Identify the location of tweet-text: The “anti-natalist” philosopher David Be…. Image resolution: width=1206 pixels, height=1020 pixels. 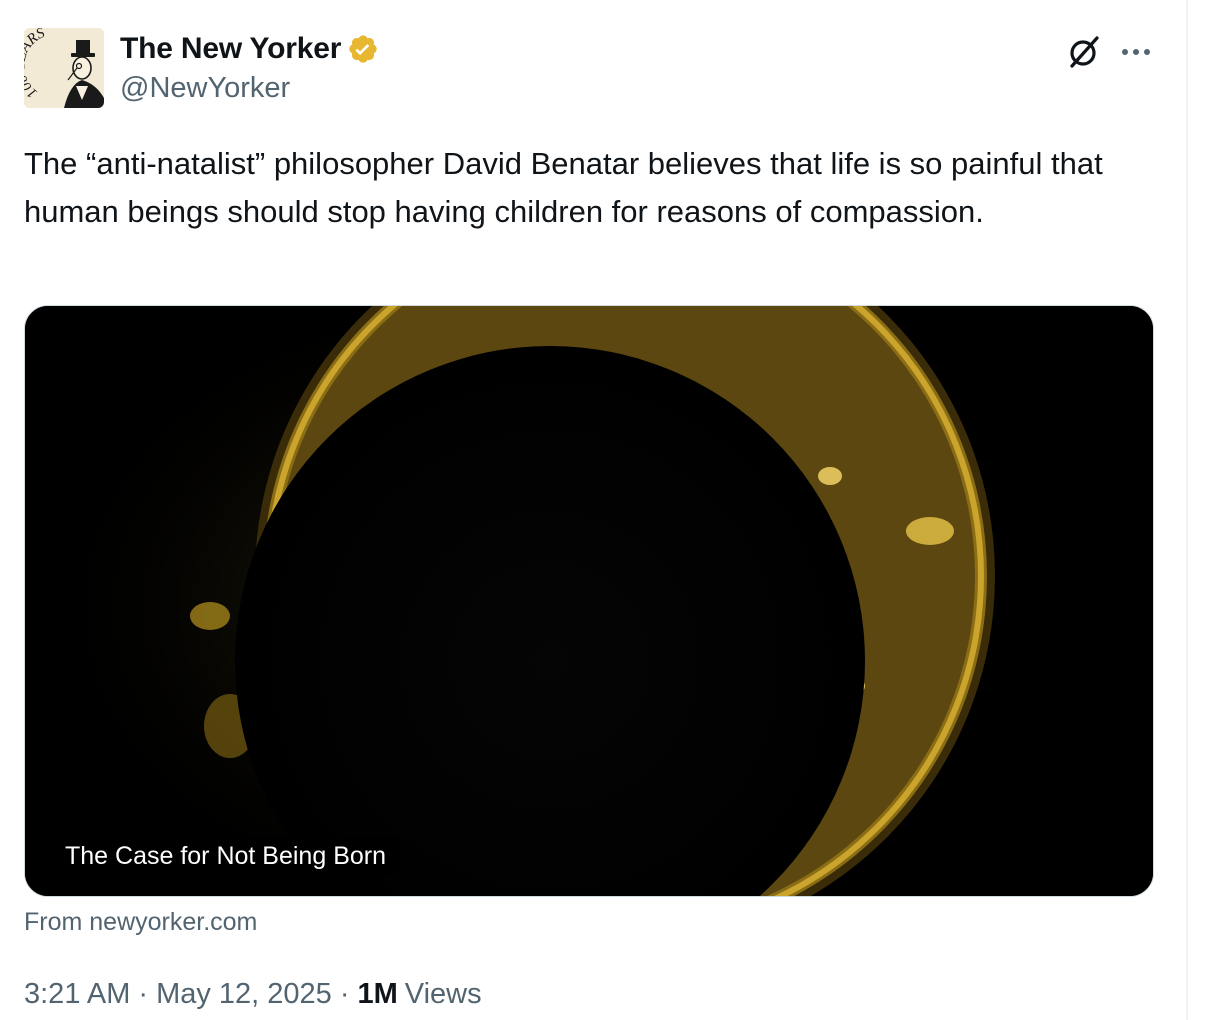
(563, 187).